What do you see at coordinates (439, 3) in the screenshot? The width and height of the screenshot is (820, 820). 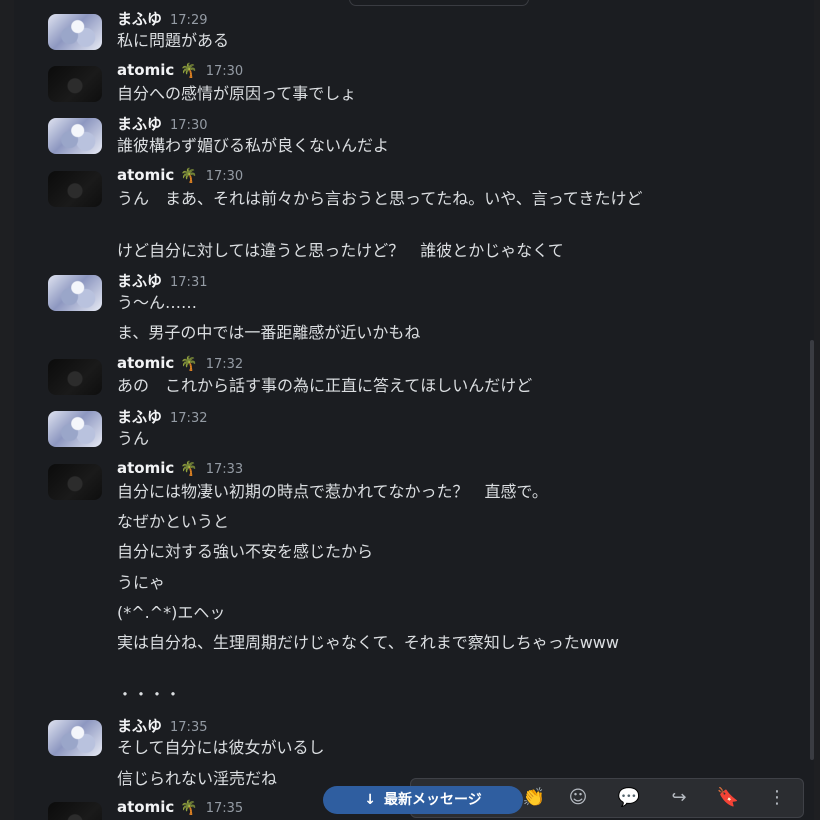 I see `top-indicator` at bounding box center [439, 3].